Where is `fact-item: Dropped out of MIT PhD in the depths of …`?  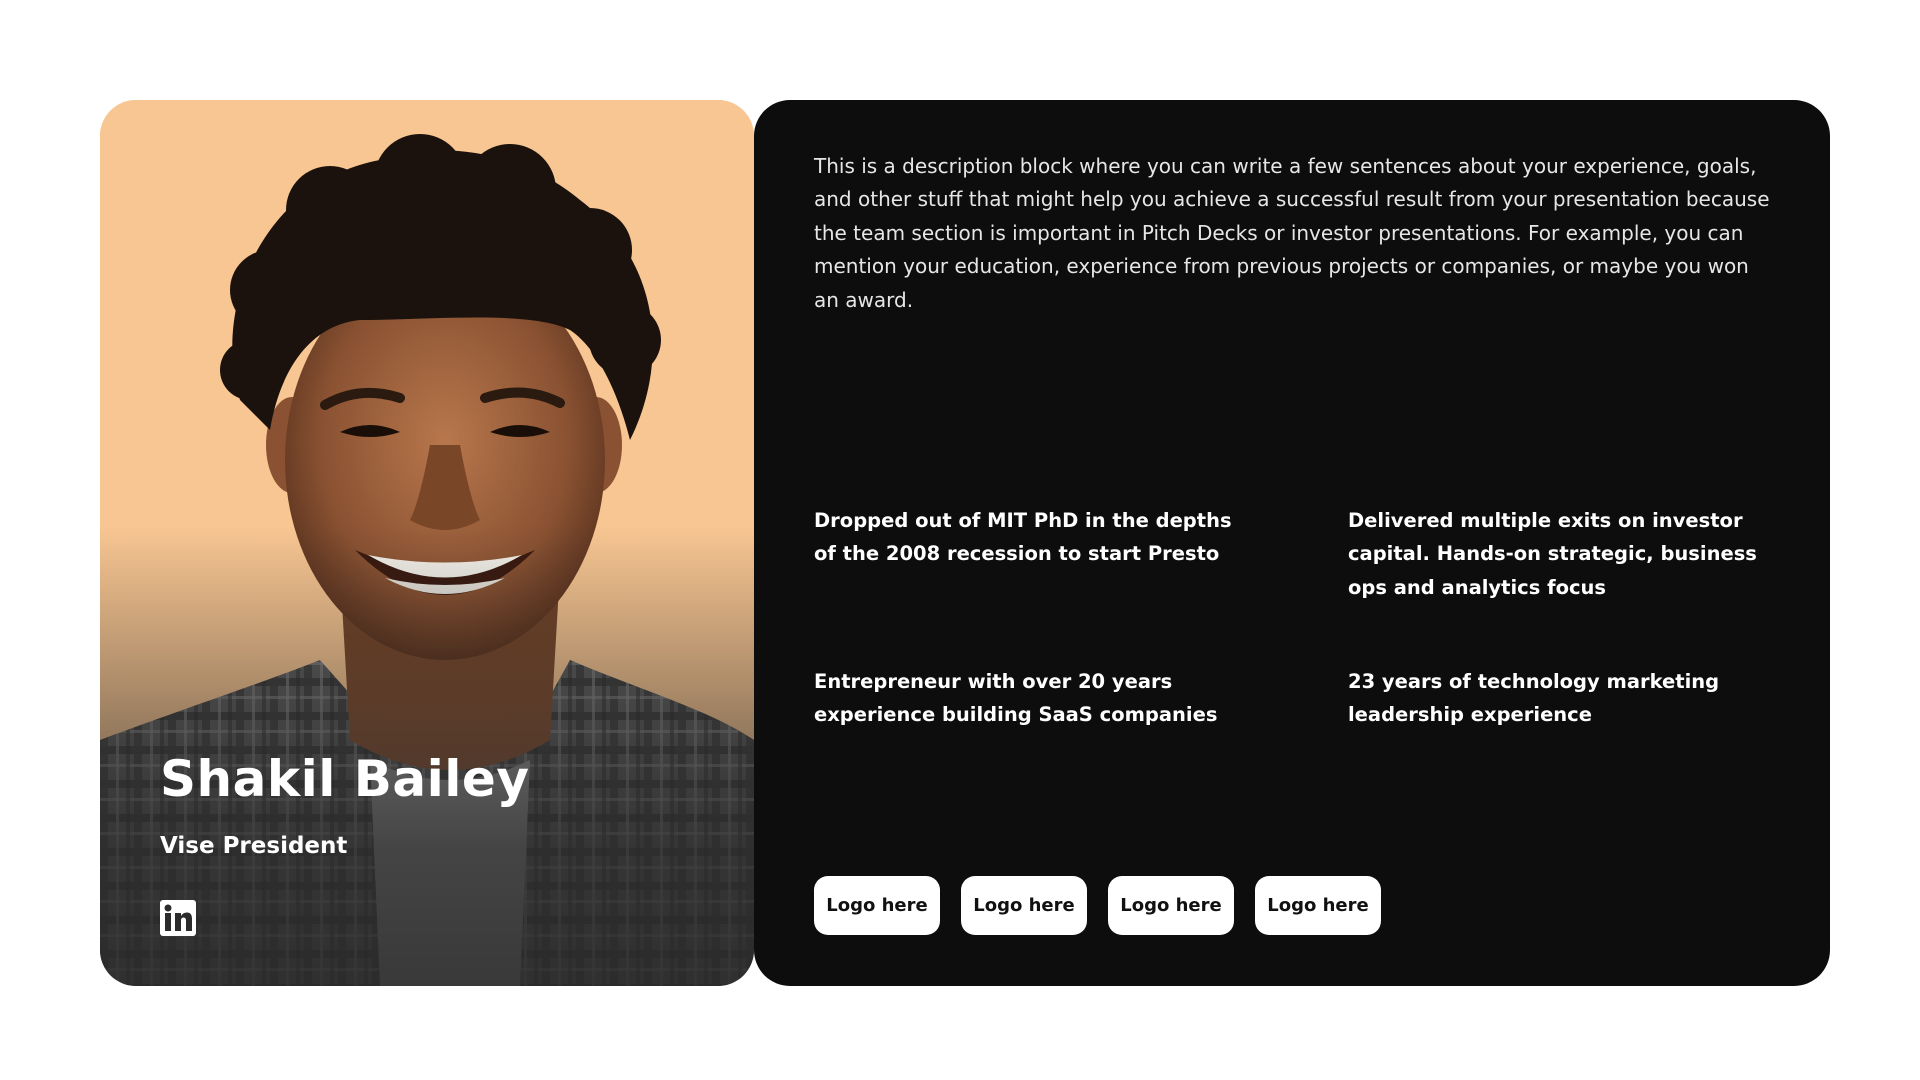 fact-item: Dropped out of MIT PhD in the depths of … is located at coordinates (1023, 537).